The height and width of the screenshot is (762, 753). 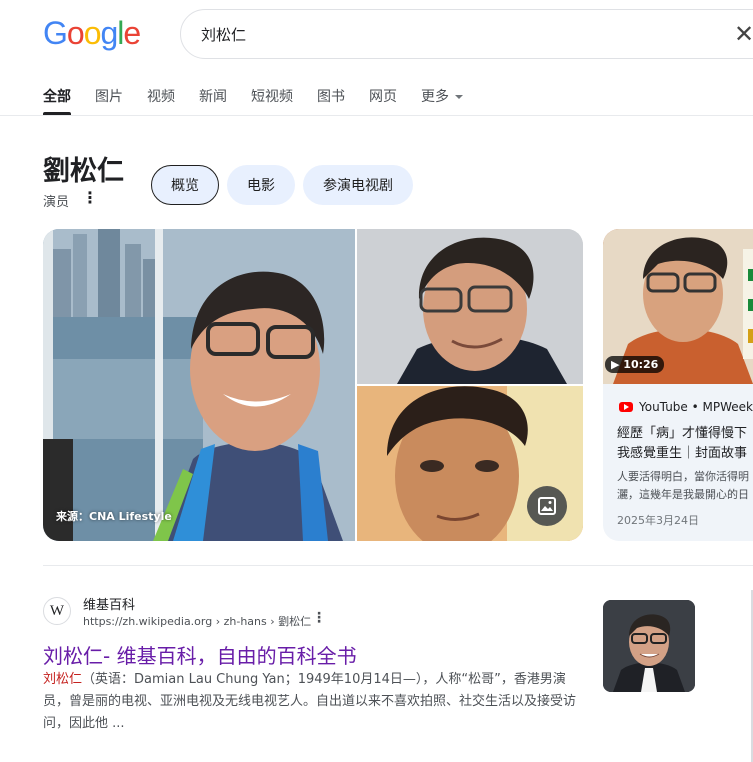 What do you see at coordinates (109, 33) in the screenshot?
I see `logo-letter: g` at bounding box center [109, 33].